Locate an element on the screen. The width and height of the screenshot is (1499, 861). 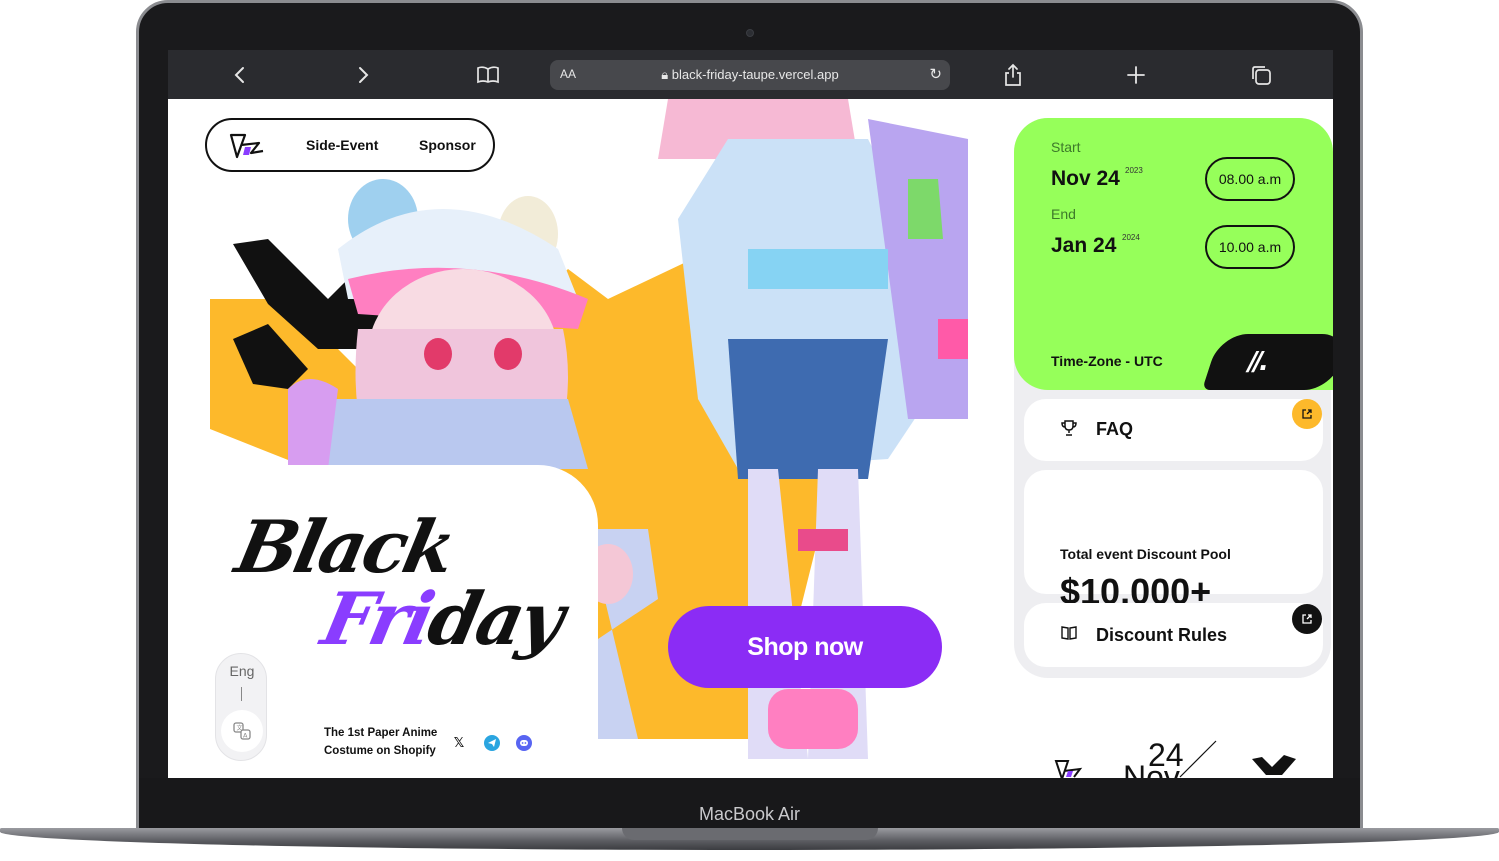
book-icon is located at coordinates (1069, 635).